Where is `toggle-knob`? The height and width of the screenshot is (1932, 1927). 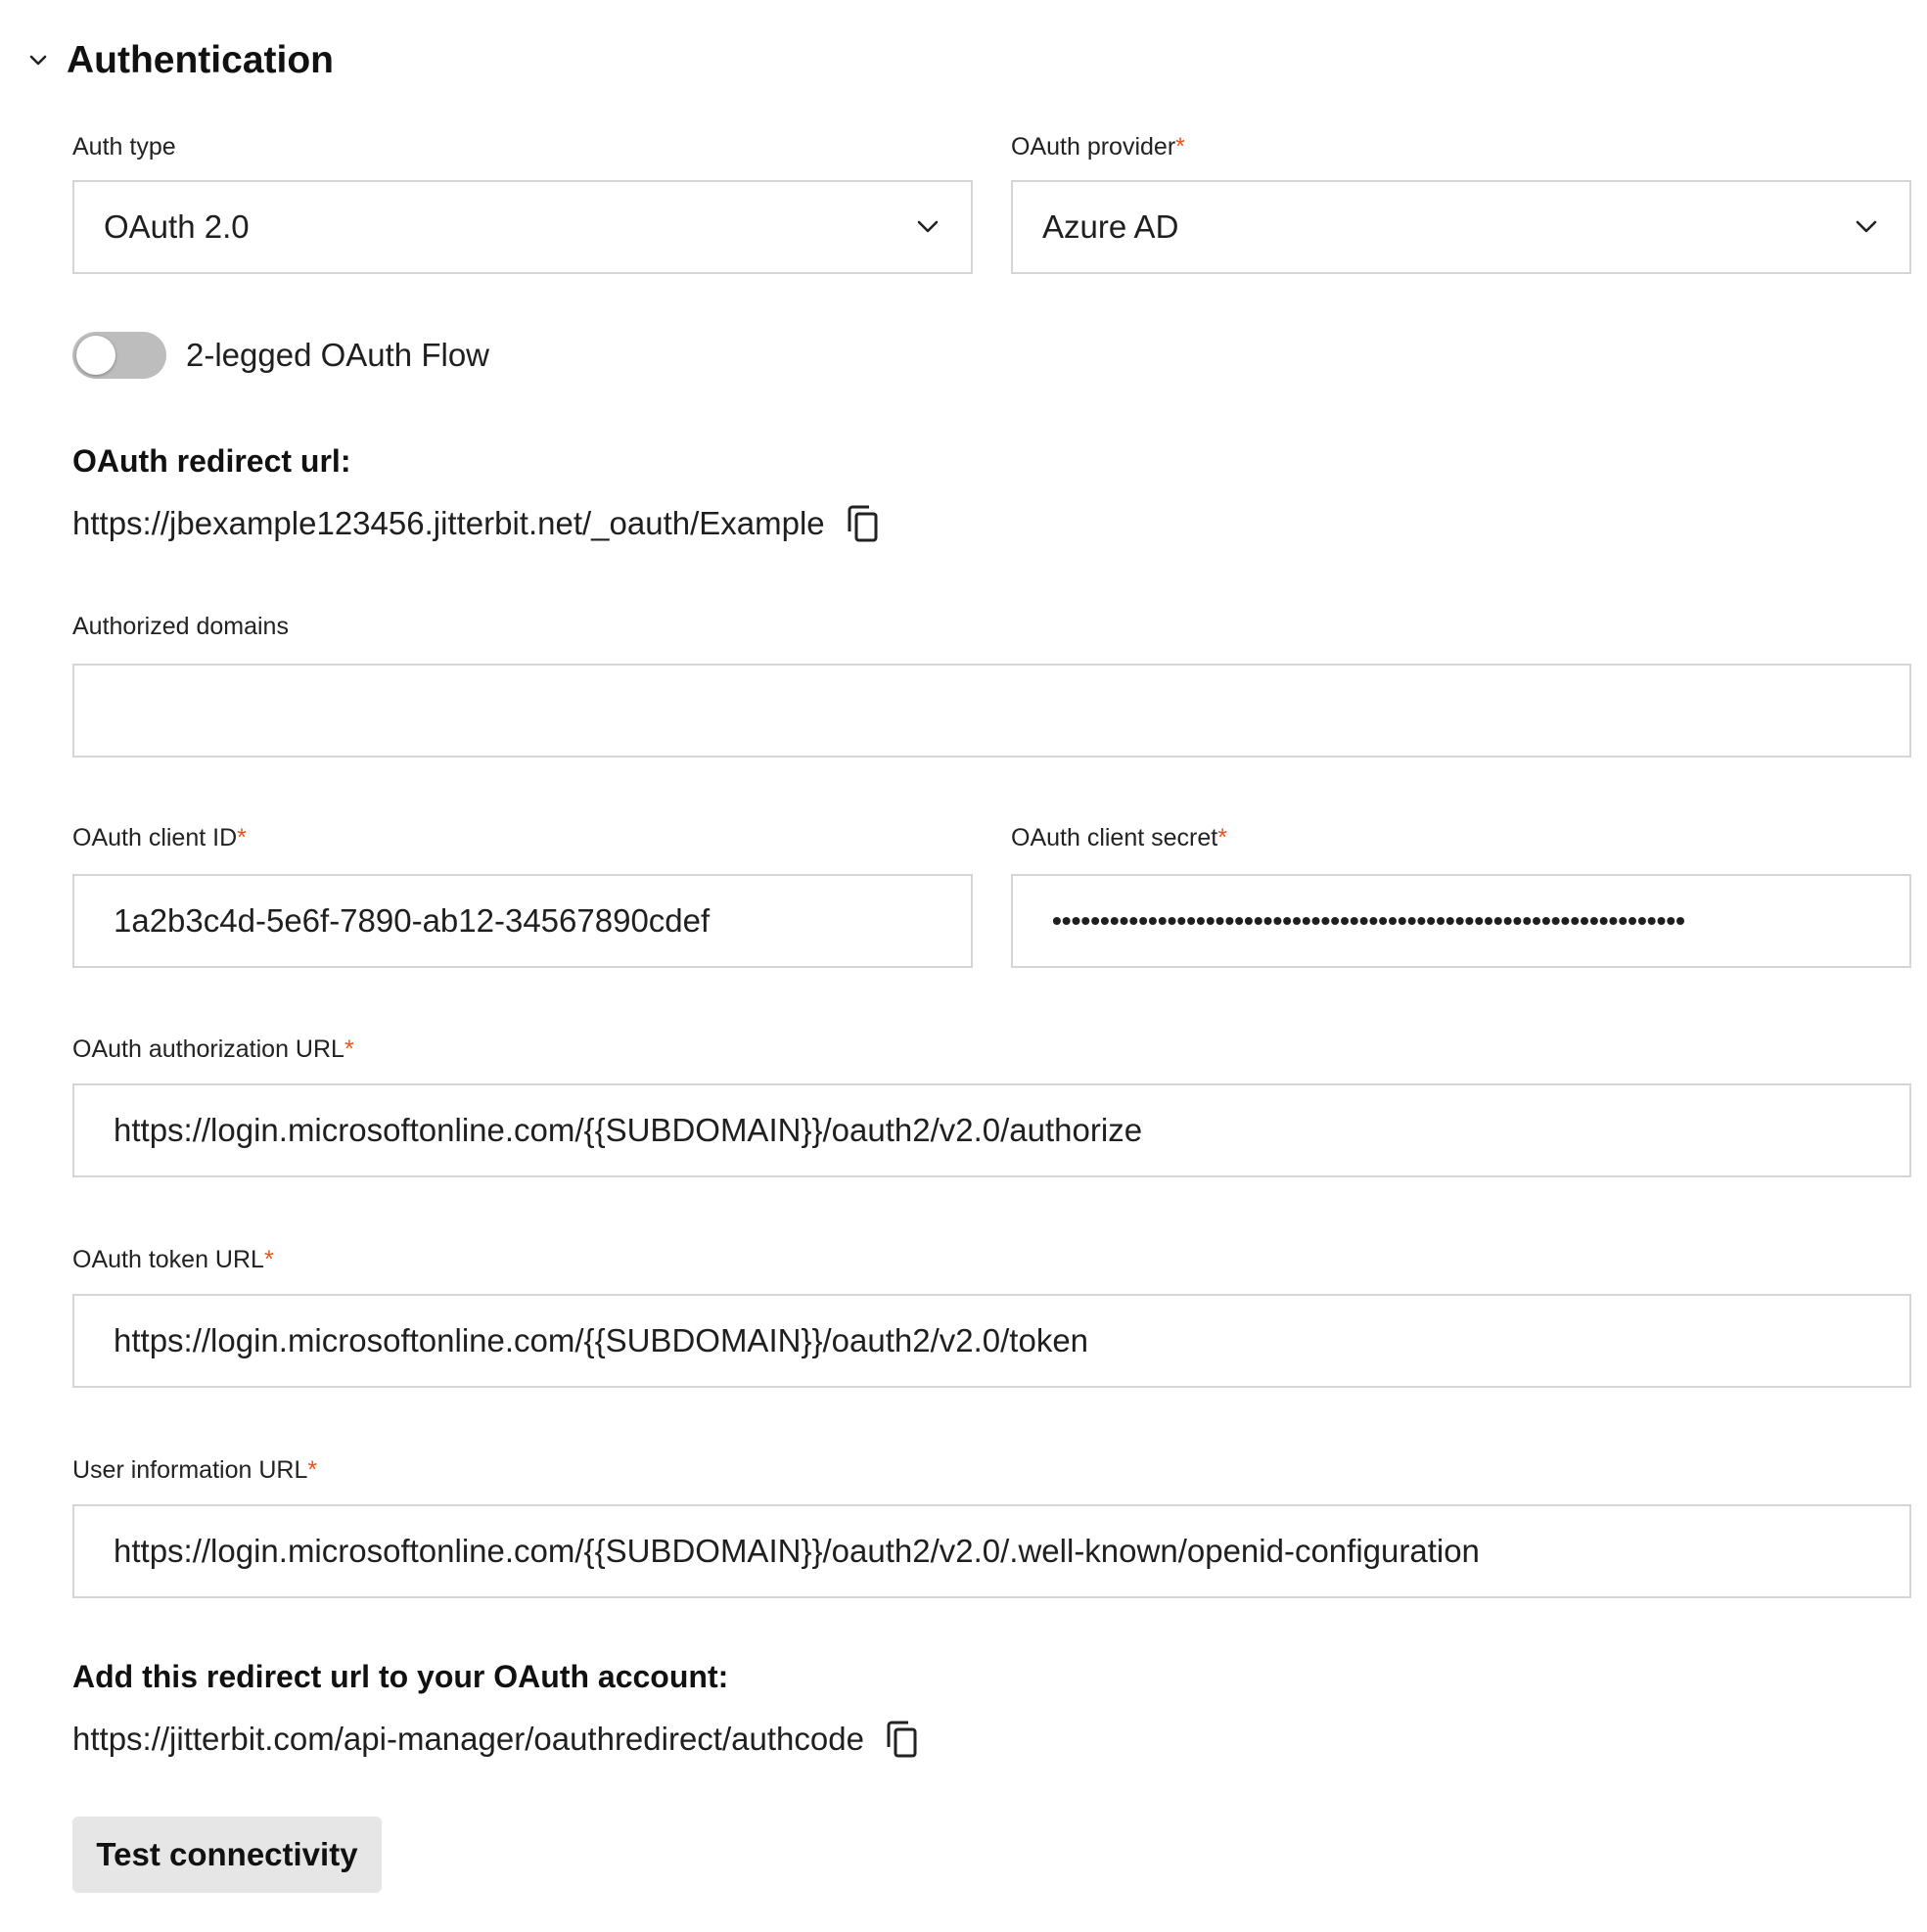
toggle-knob is located at coordinates (95, 355).